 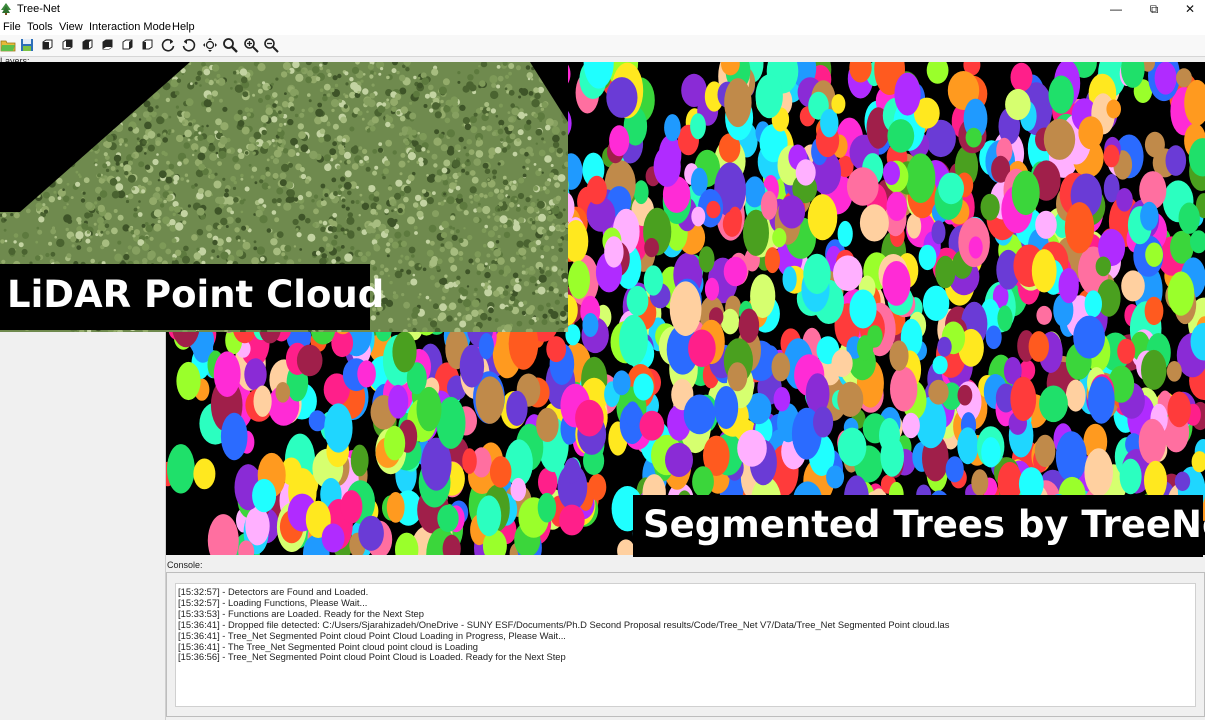 I want to click on rotate-ccw-icon, so click(x=189, y=45).